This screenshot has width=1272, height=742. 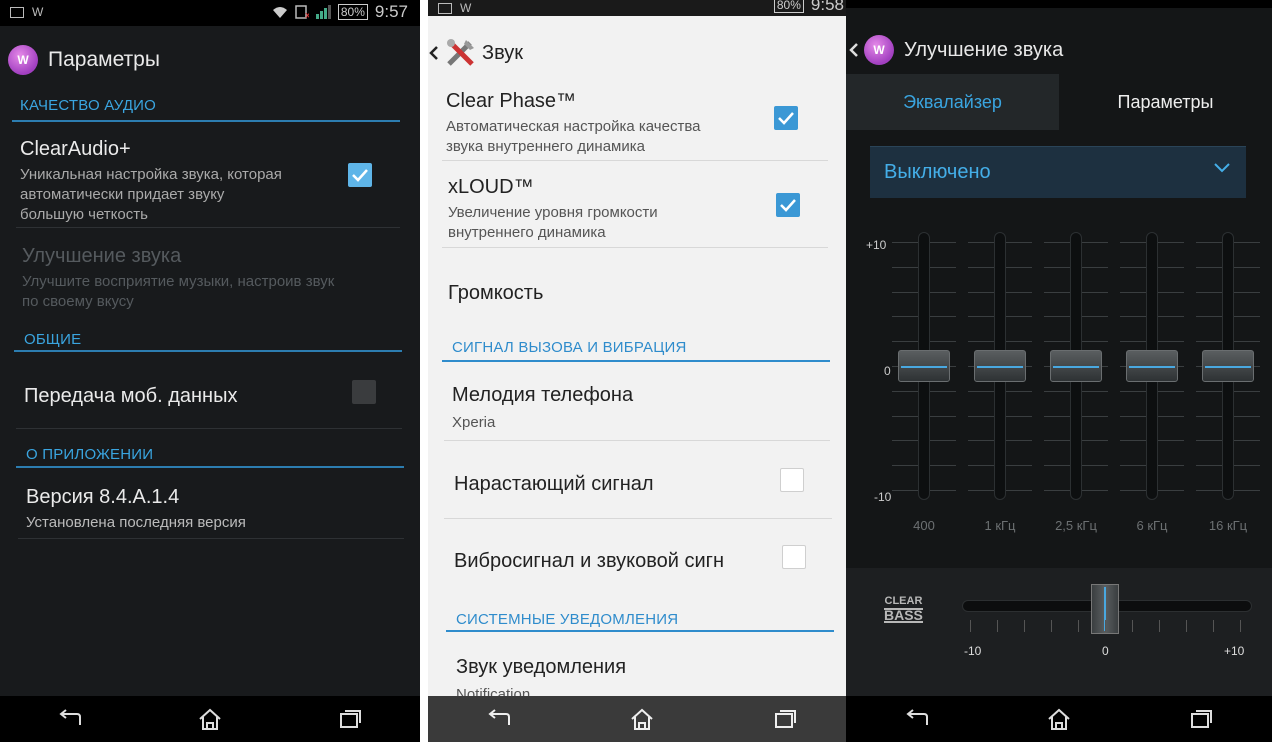 I want to click on setting-subtitle: Xperia, so click(x=474, y=422).